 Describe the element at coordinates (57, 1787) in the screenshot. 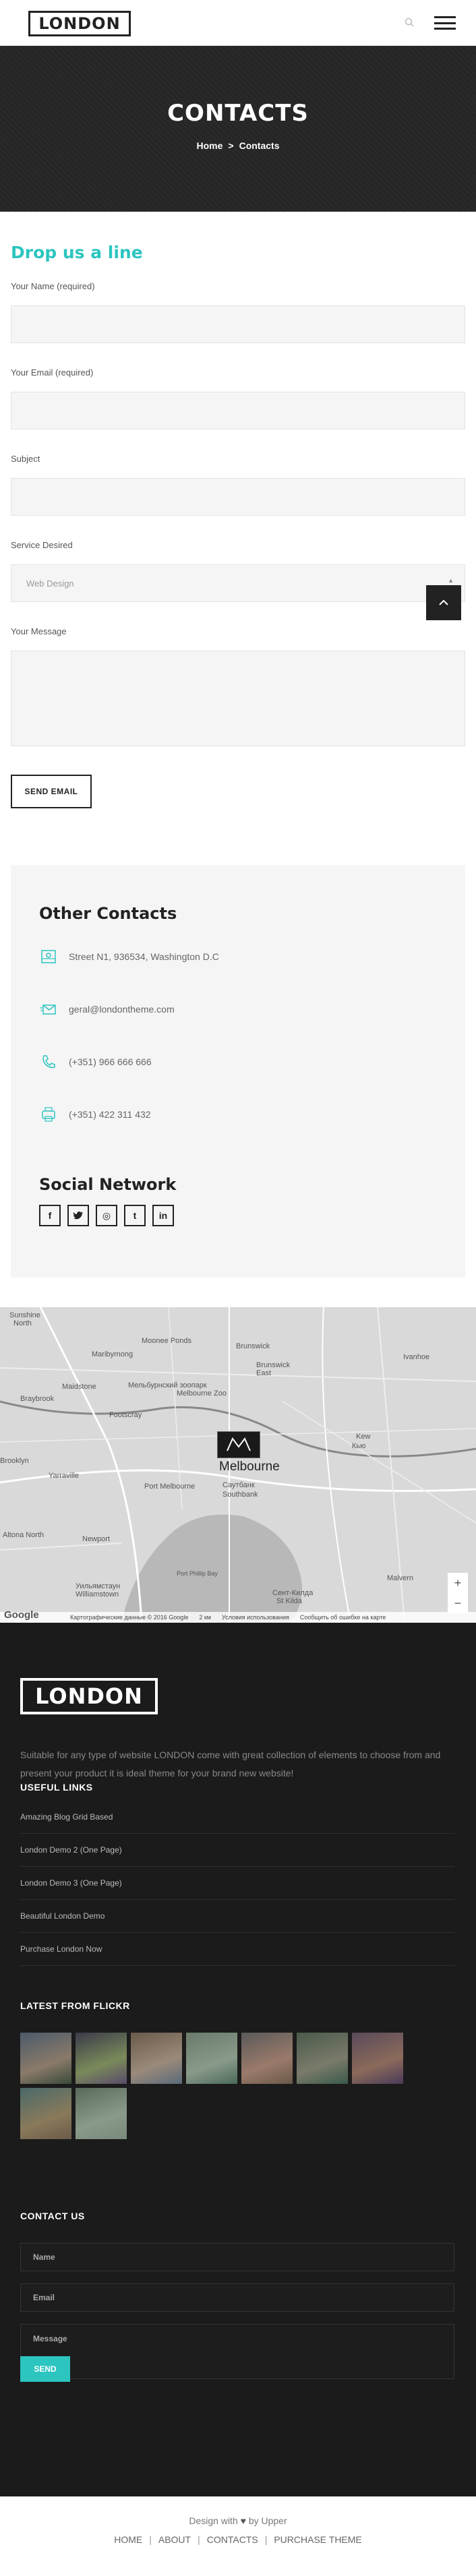

I see `useful-links-title: USEFUL LINKS` at that location.